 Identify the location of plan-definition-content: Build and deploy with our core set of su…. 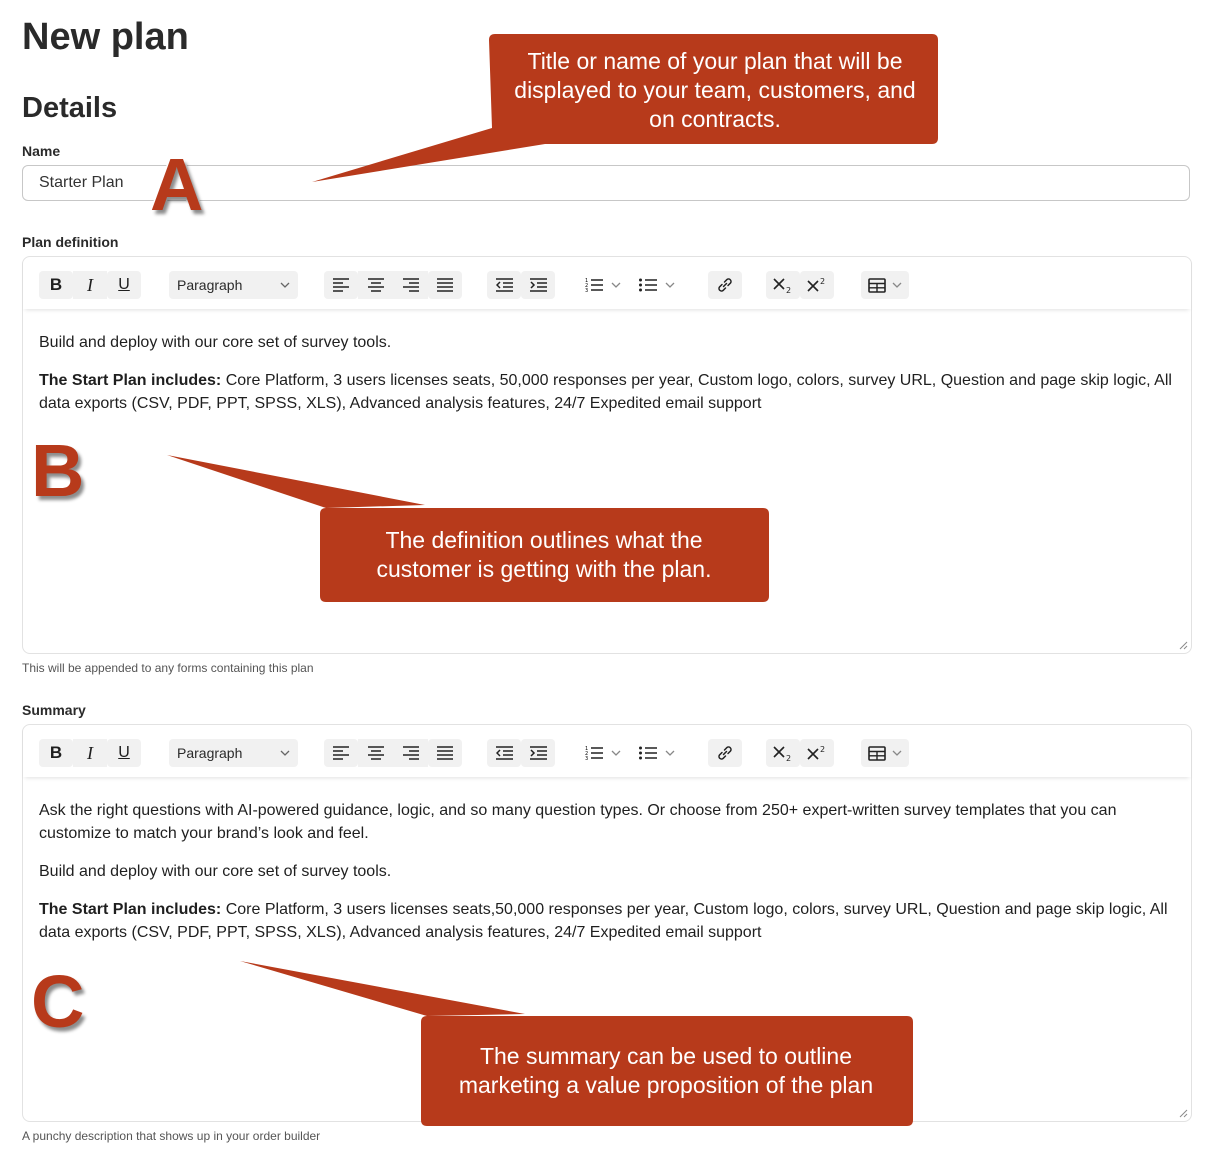
(607, 362).